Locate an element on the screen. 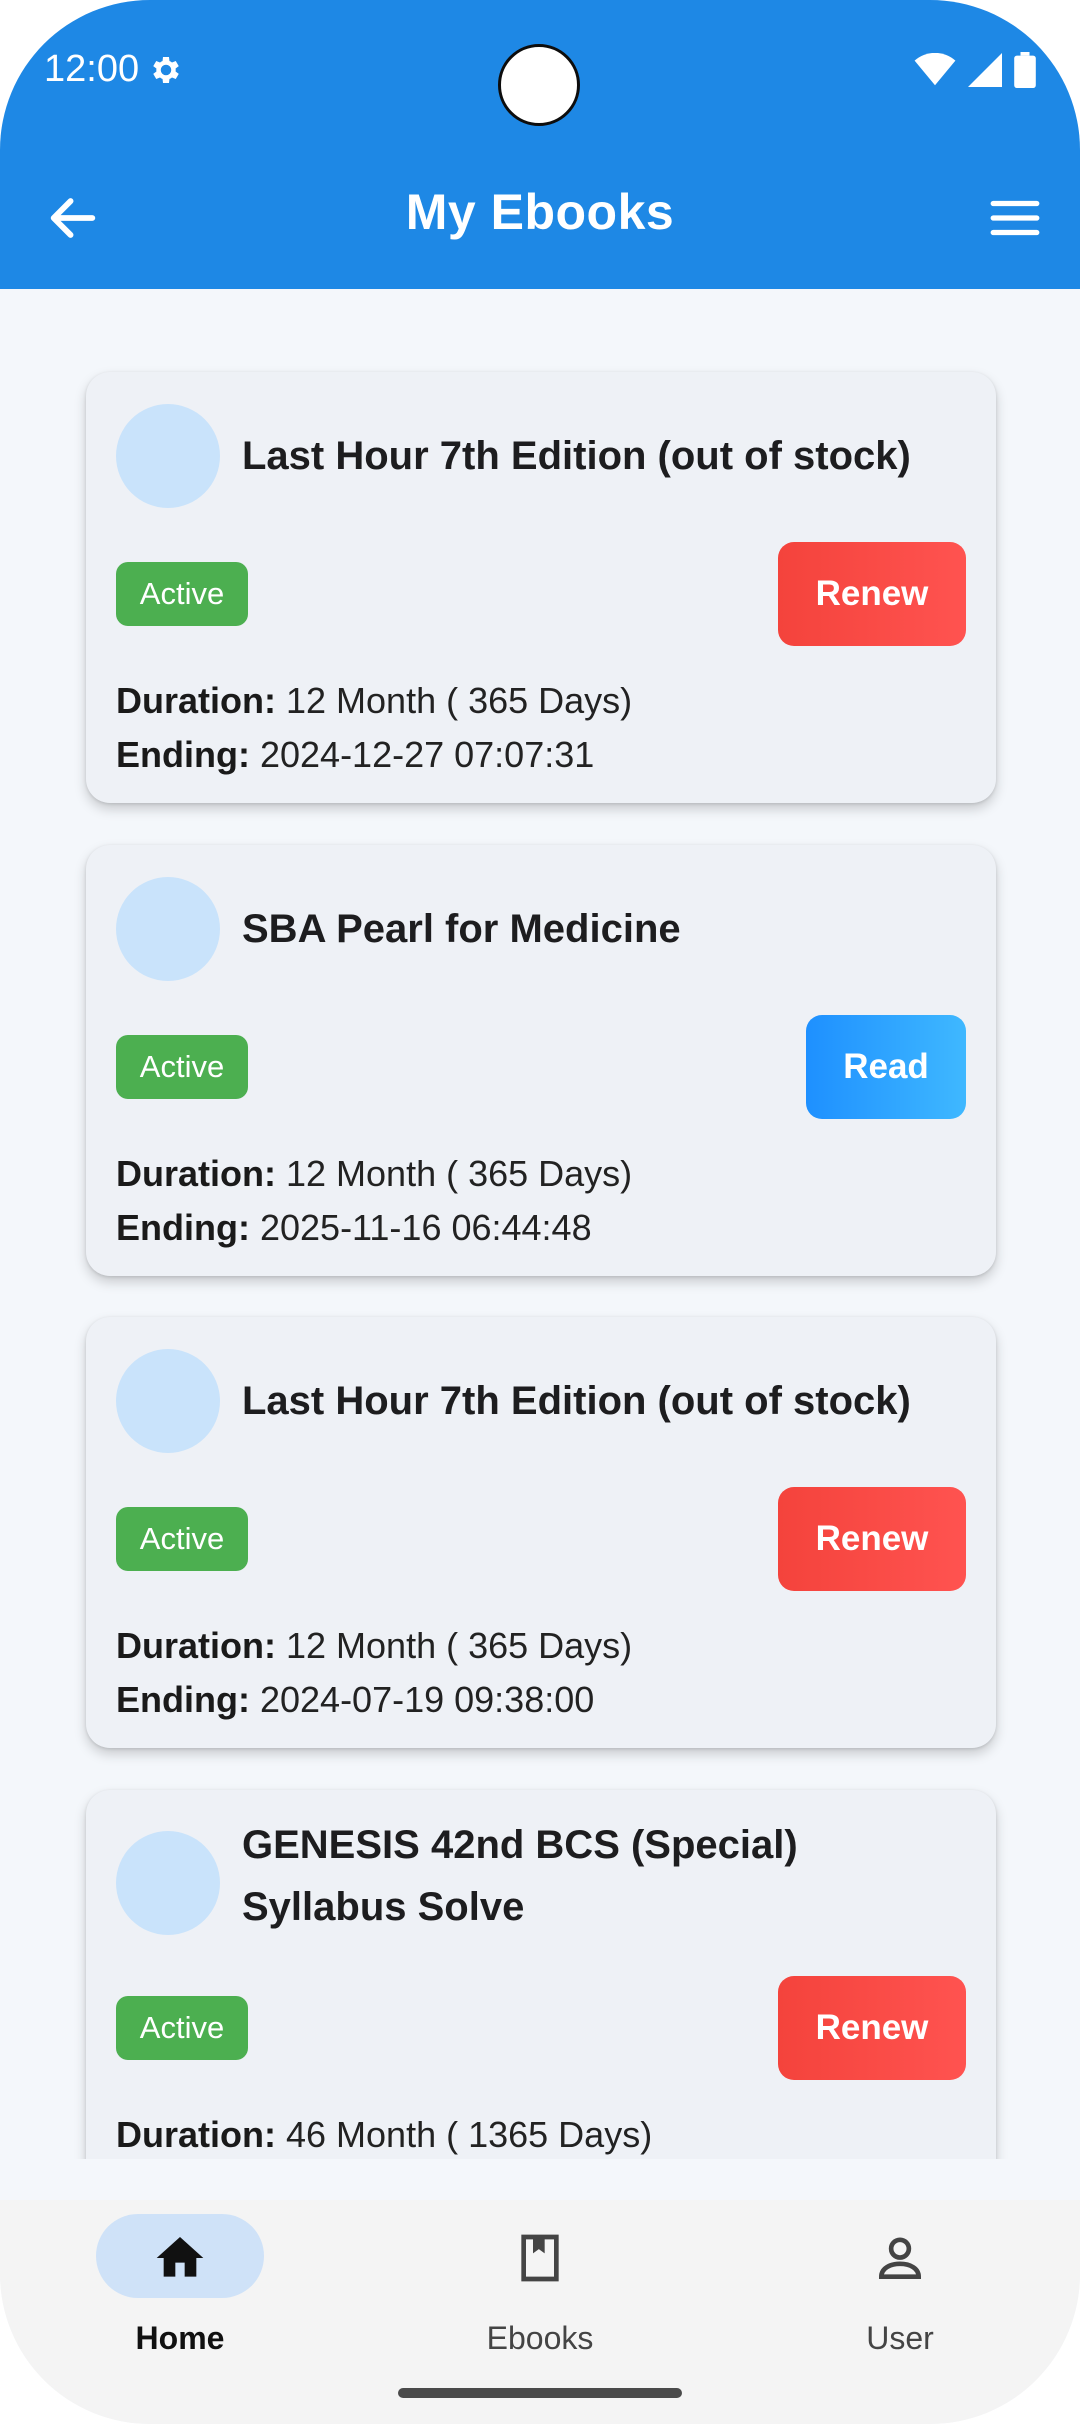 The image size is (1080, 2424). nav-label-home: Home is located at coordinates (180, 2338).